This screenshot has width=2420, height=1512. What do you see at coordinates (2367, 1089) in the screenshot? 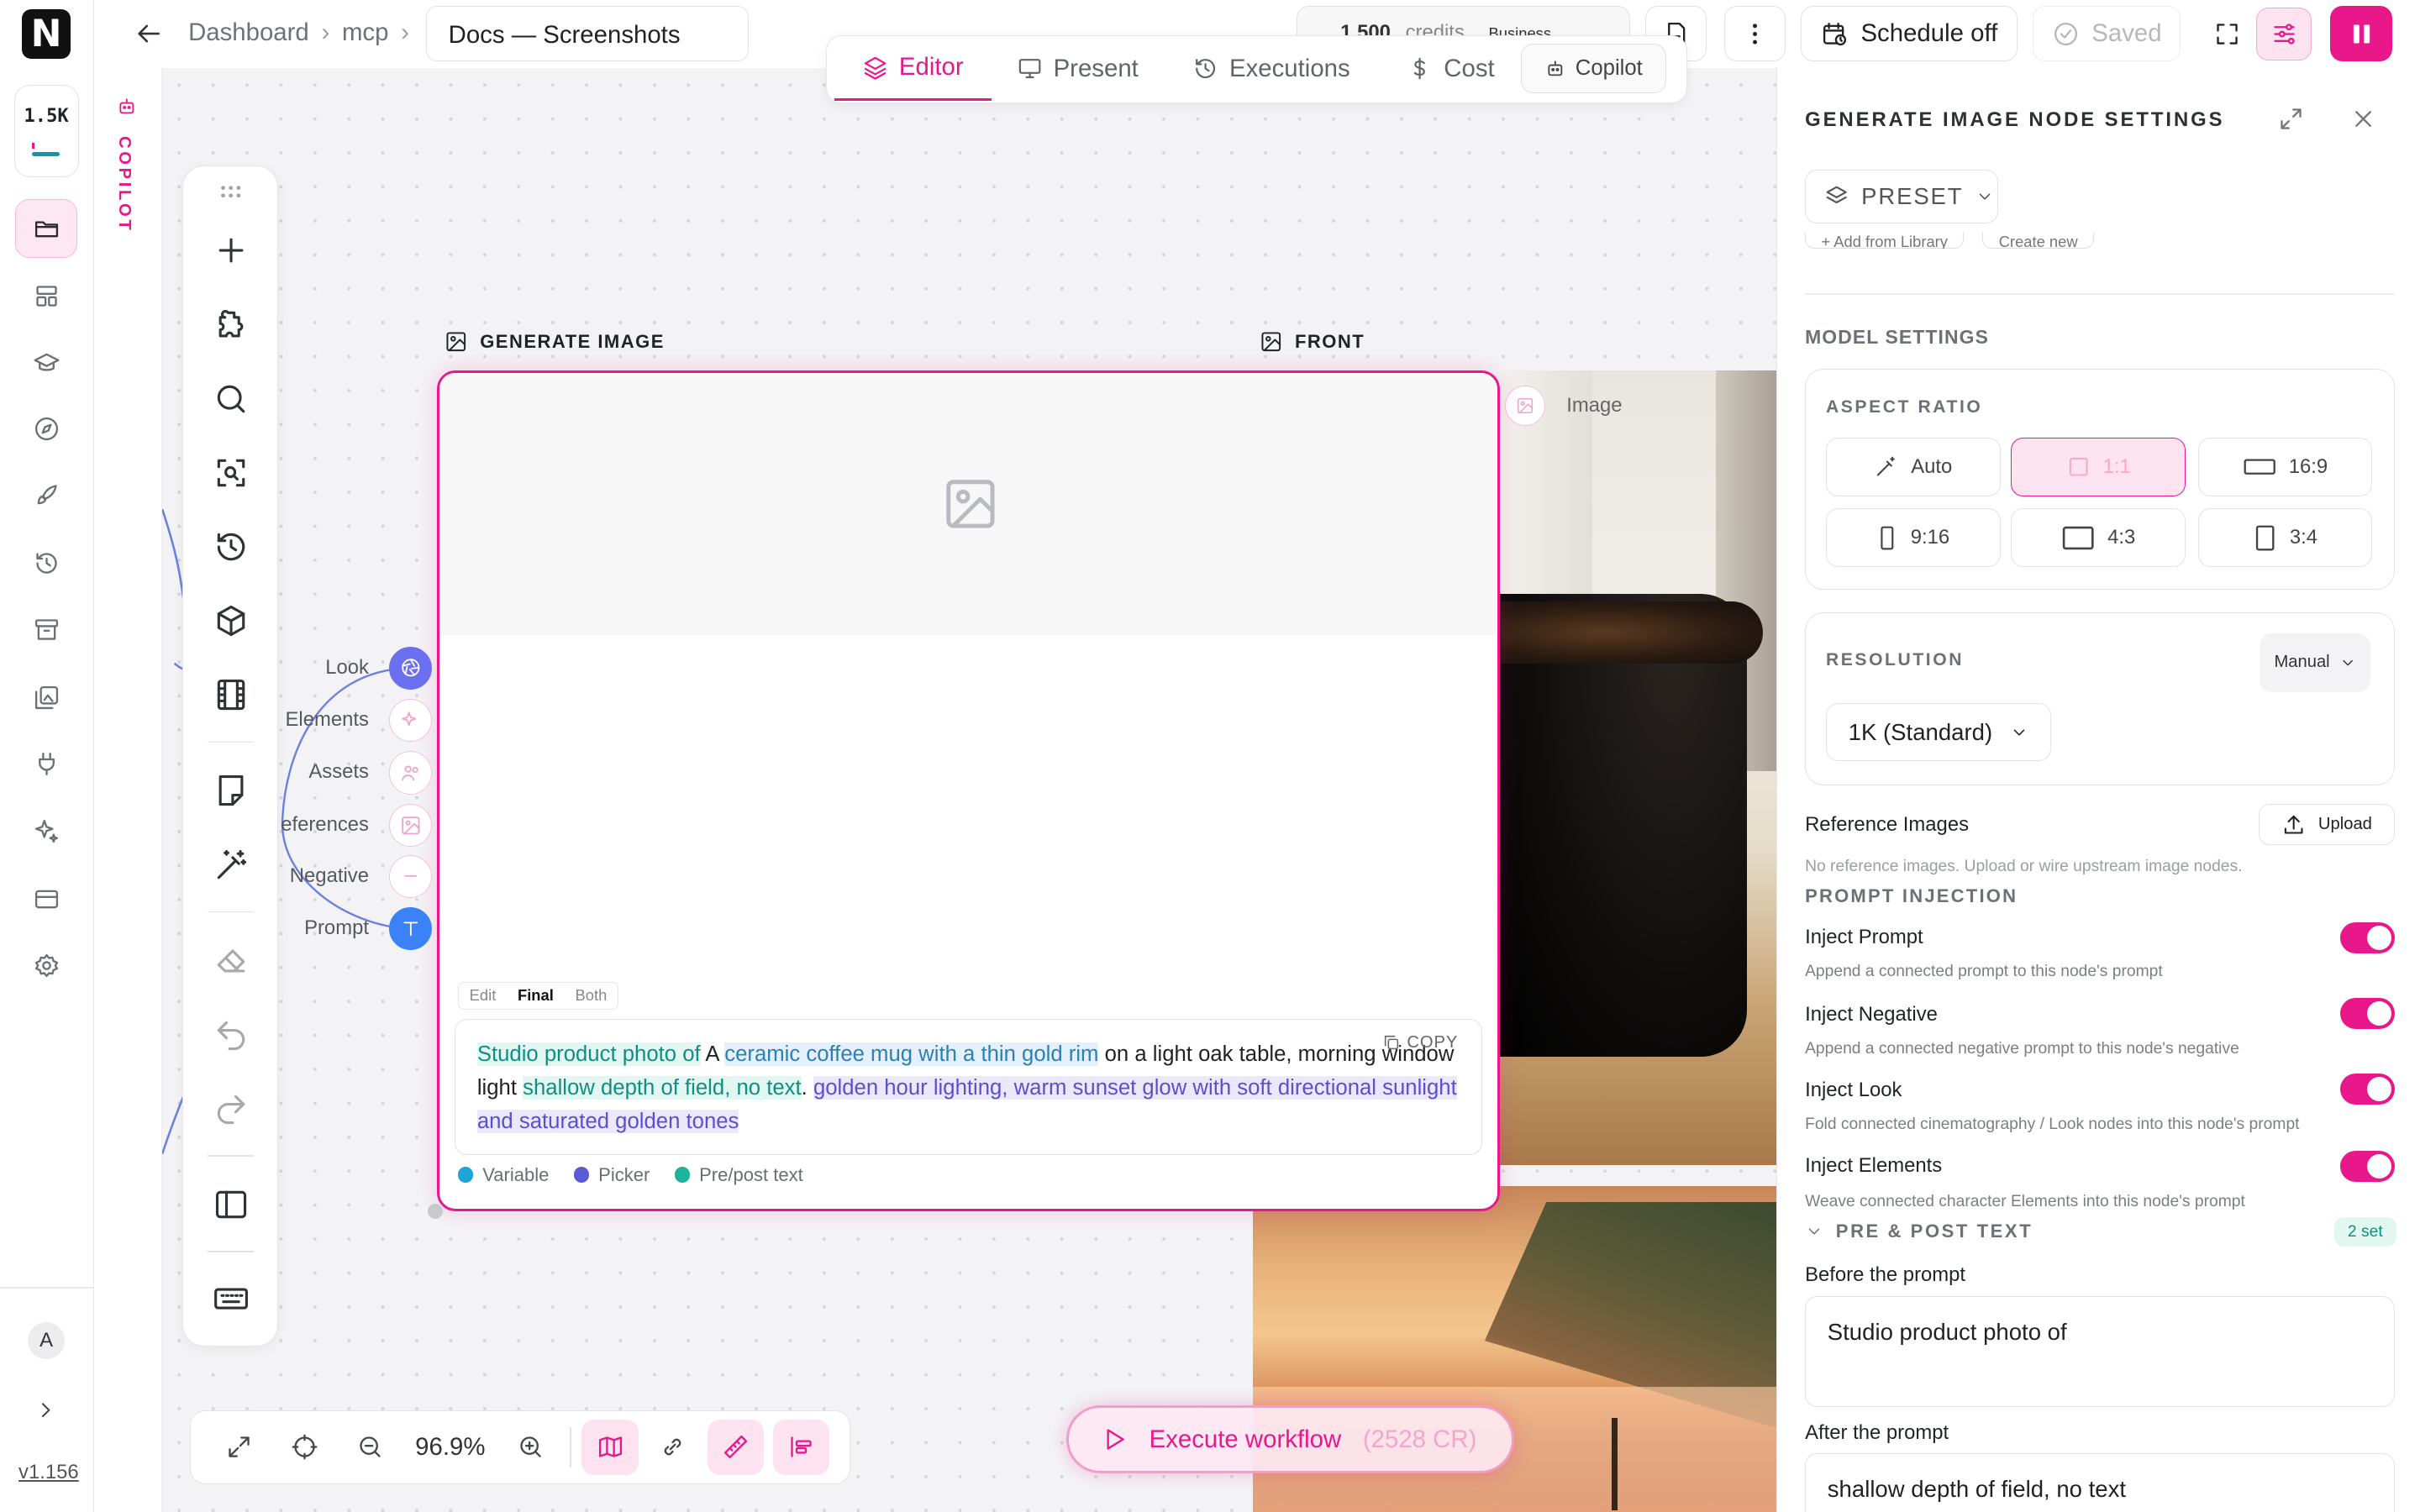
I see `inject-look-toggle` at bounding box center [2367, 1089].